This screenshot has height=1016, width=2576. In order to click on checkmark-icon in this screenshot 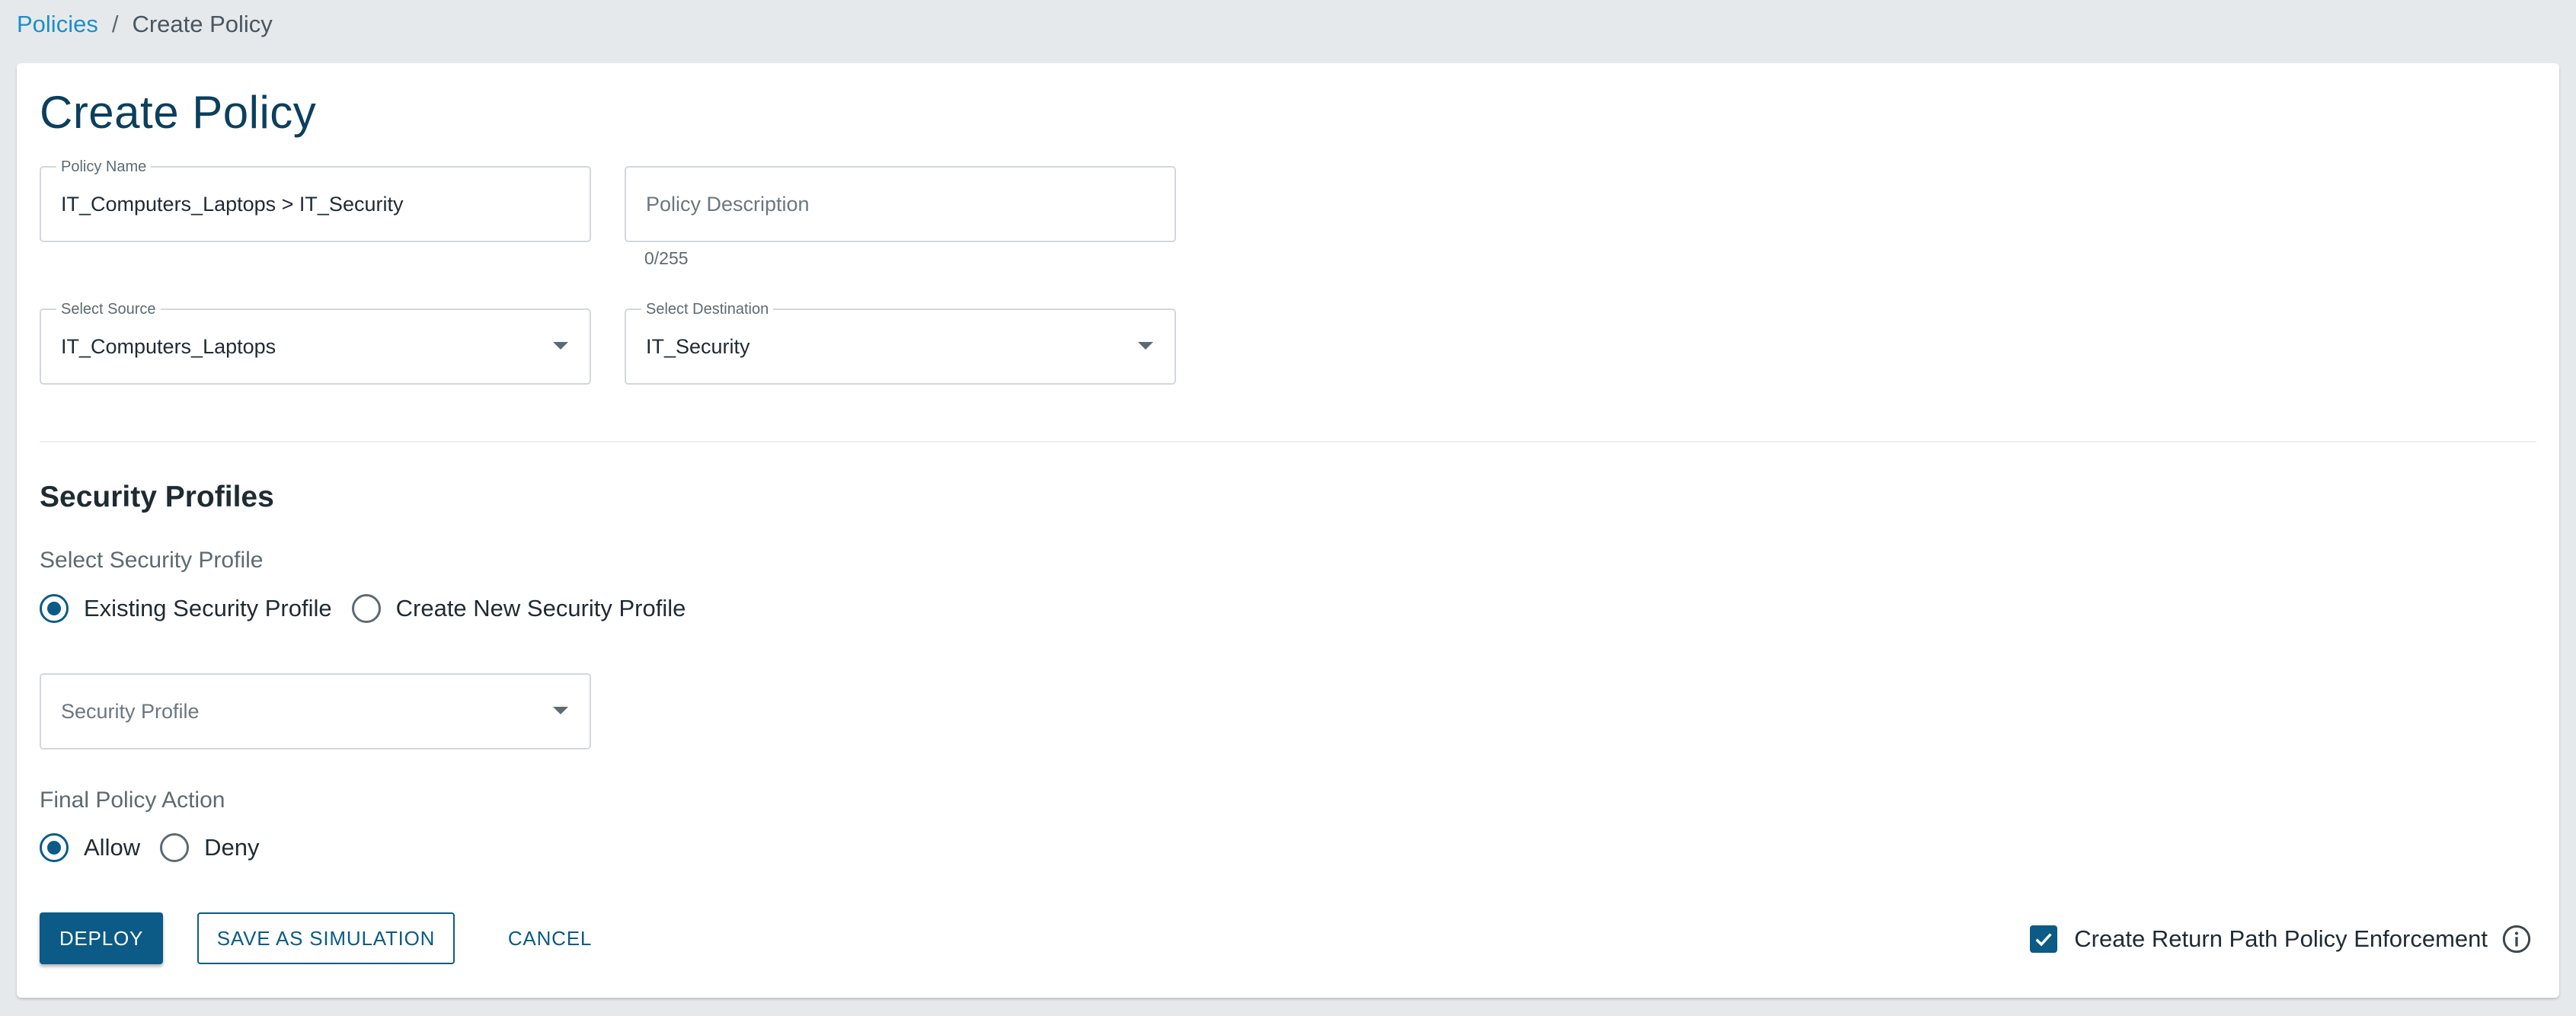, I will do `click(2044, 940)`.